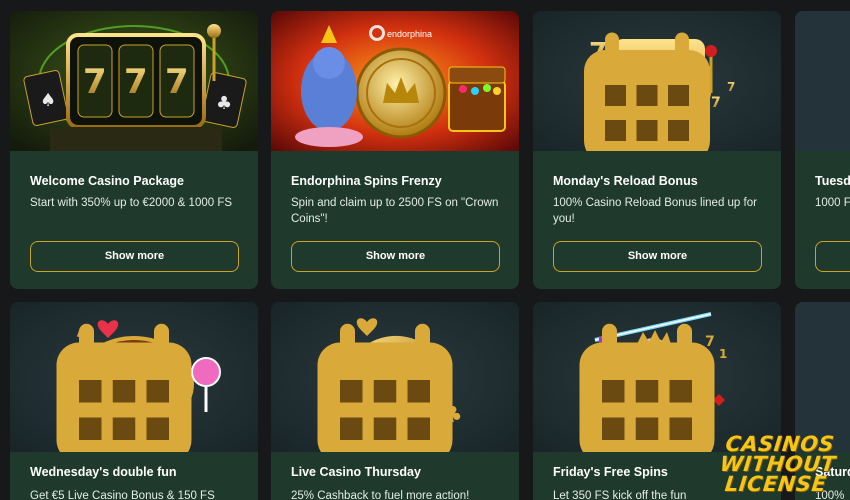  I want to click on promo-title: Welcome Casino Package, so click(107, 181).